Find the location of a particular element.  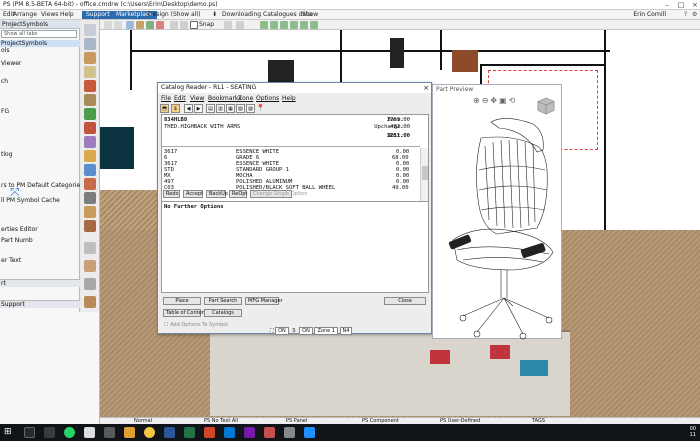

mfg-manager-button: MFG Manager is located at coordinates (264, 301).